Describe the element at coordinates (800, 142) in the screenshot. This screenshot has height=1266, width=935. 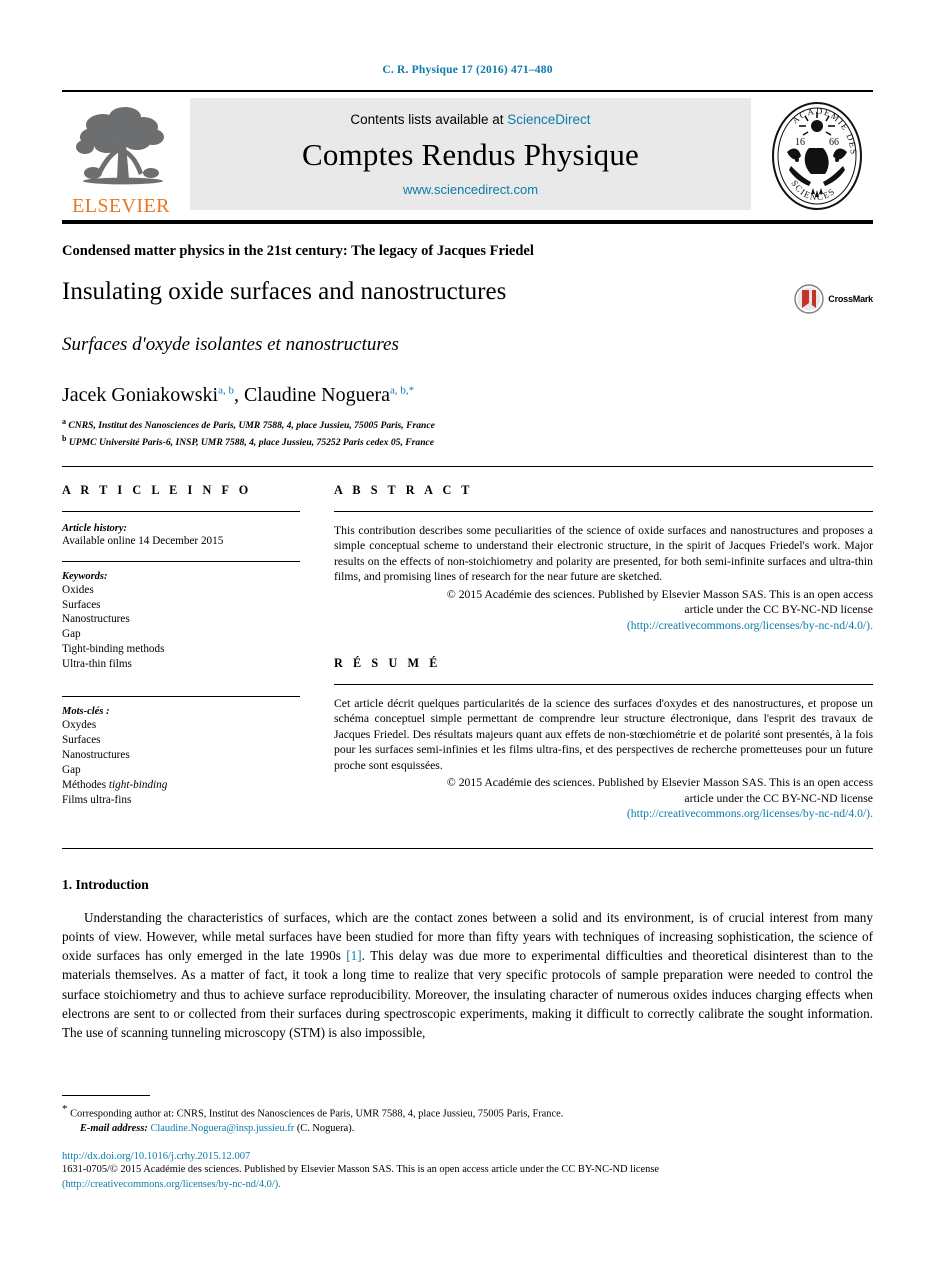
I see `svg-text: 16` at that location.